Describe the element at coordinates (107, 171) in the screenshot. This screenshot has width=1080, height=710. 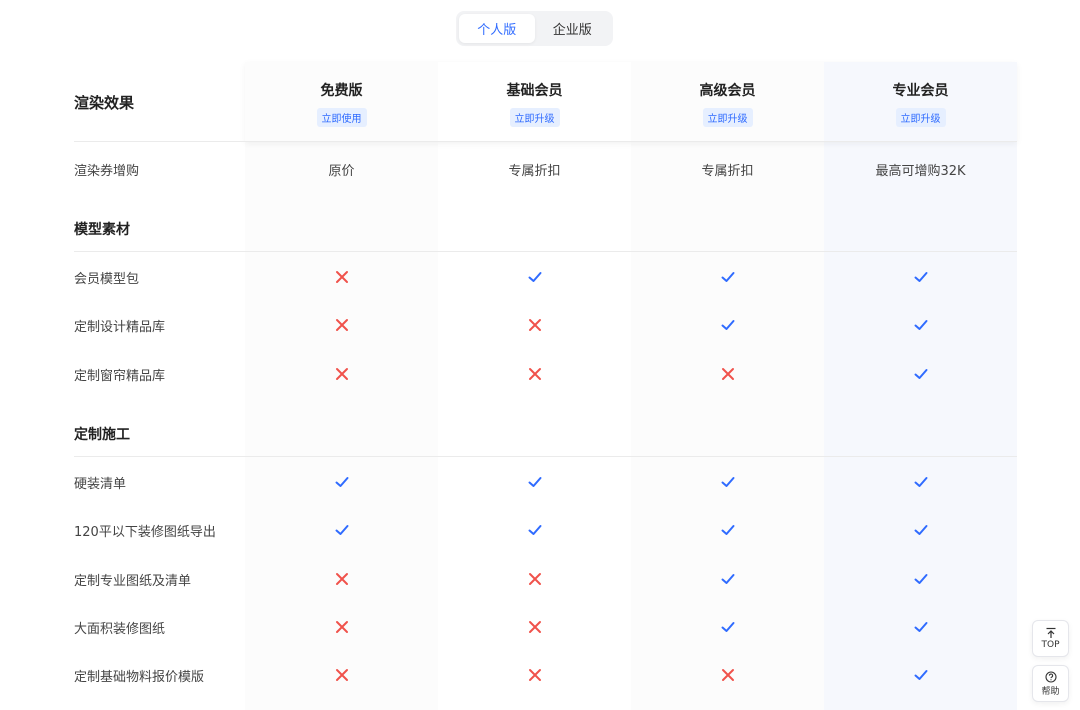
I see `row-label: 渲染券增购` at that location.